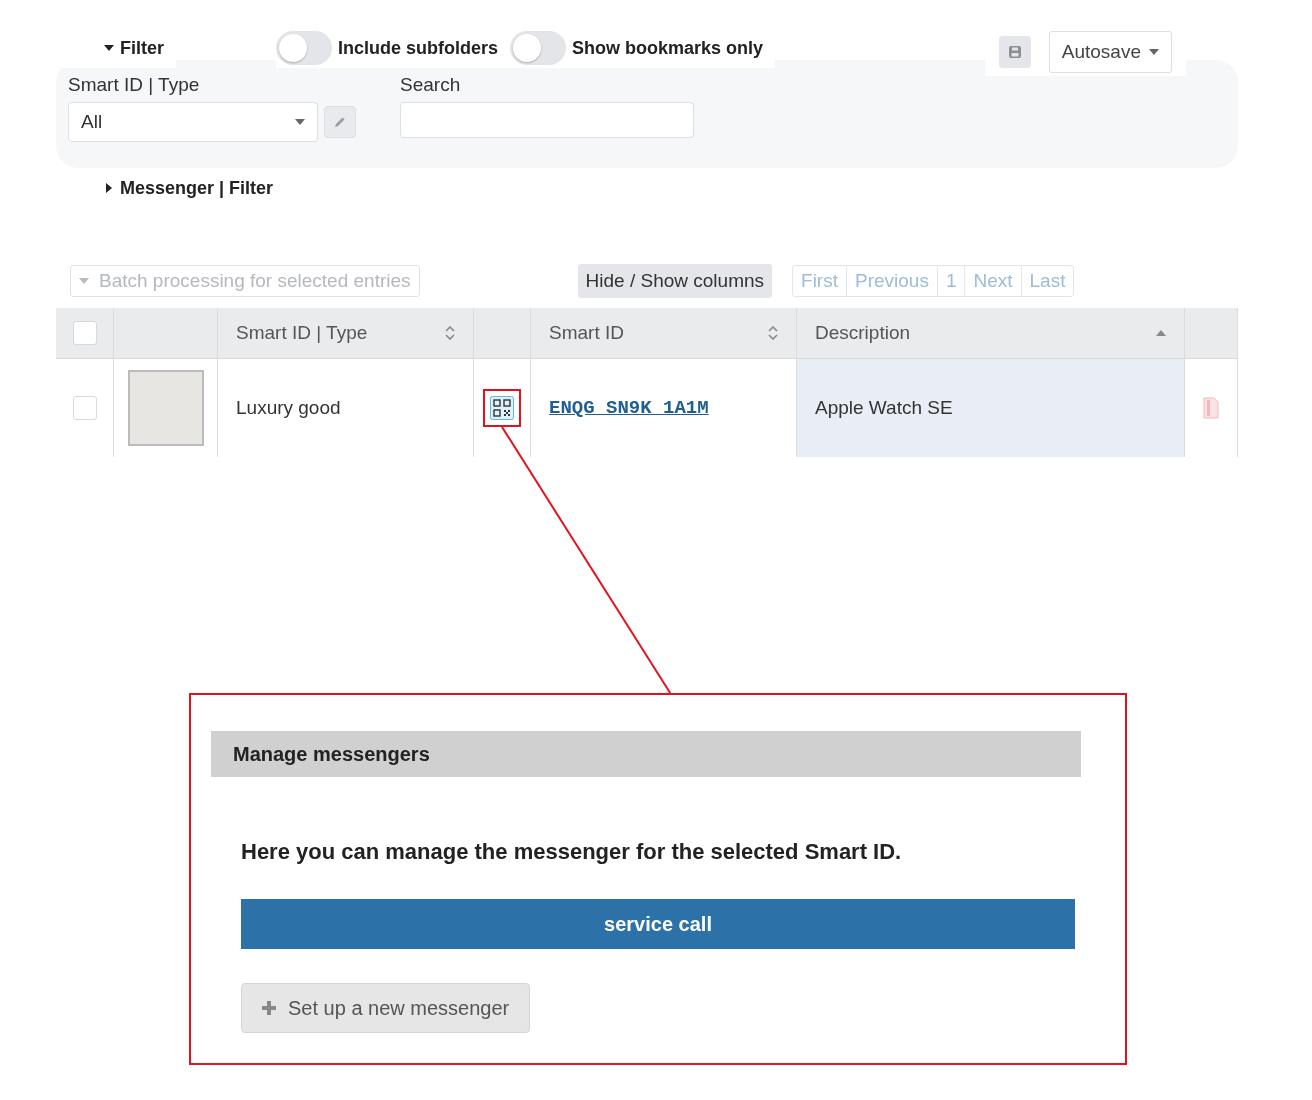 This screenshot has width=1312, height=1100. Describe the element at coordinates (288, 408) in the screenshot. I see `type-text: Luxury good` at that location.